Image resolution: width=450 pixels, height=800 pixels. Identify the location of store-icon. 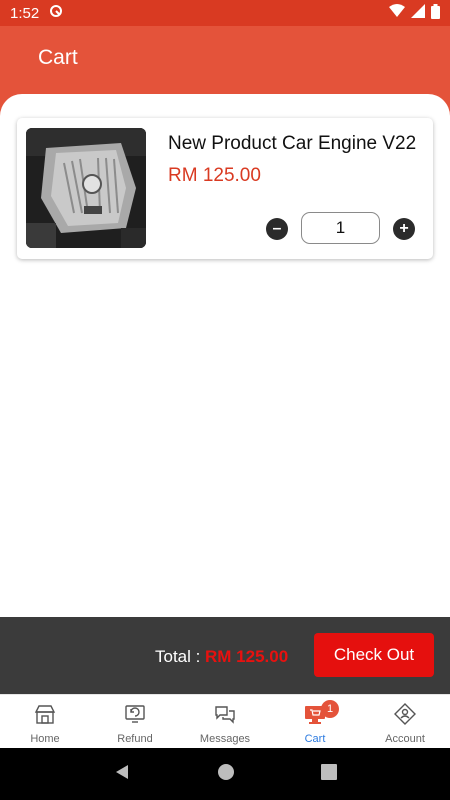
(45, 714).